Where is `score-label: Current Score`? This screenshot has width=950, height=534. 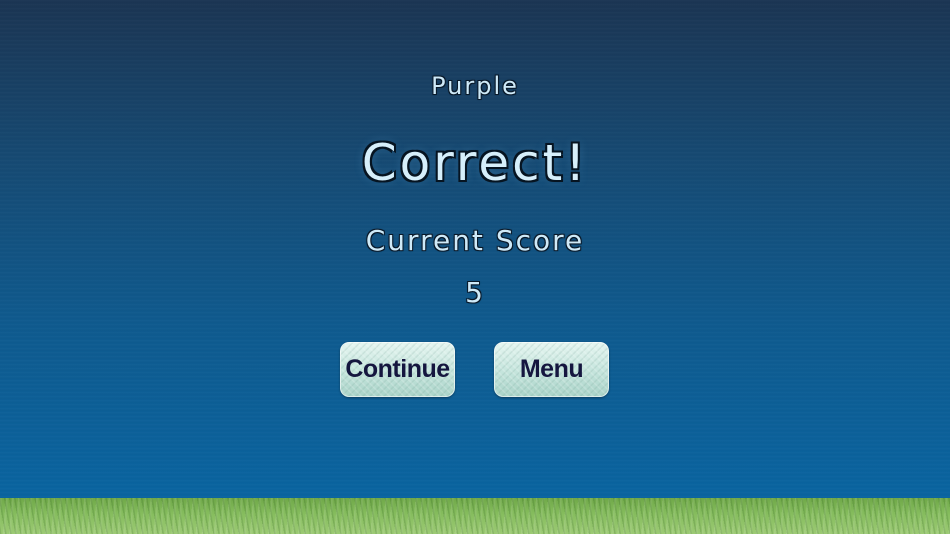 score-label: Current Score is located at coordinates (475, 240).